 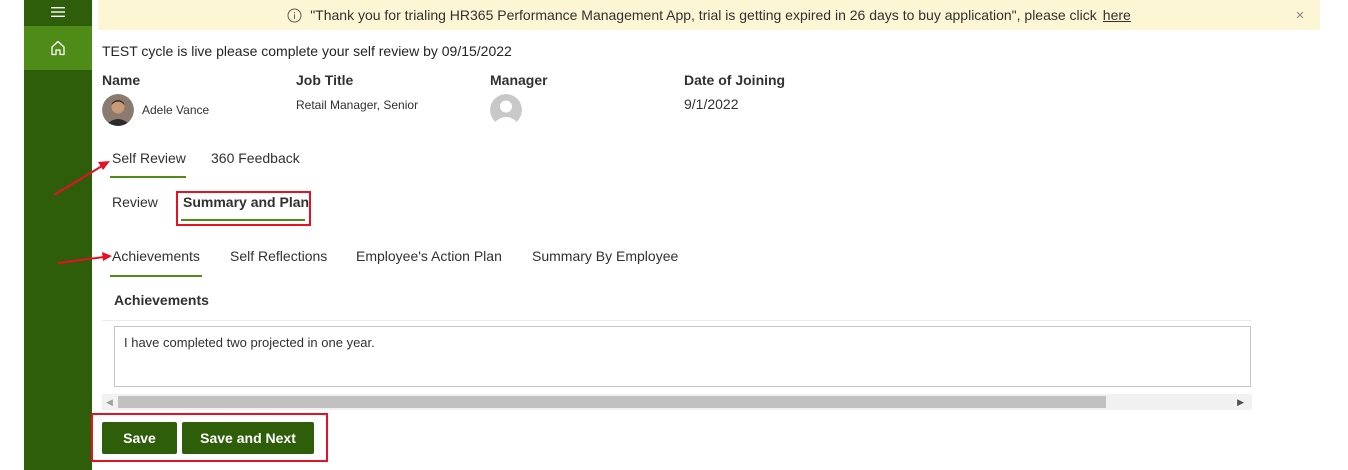 What do you see at coordinates (612, 402) in the screenshot?
I see `scrollbar-thumb` at bounding box center [612, 402].